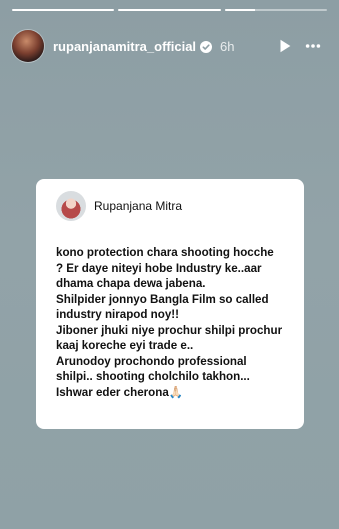 This screenshot has width=339, height=529. I want to click on play-button, so click(285, 46).